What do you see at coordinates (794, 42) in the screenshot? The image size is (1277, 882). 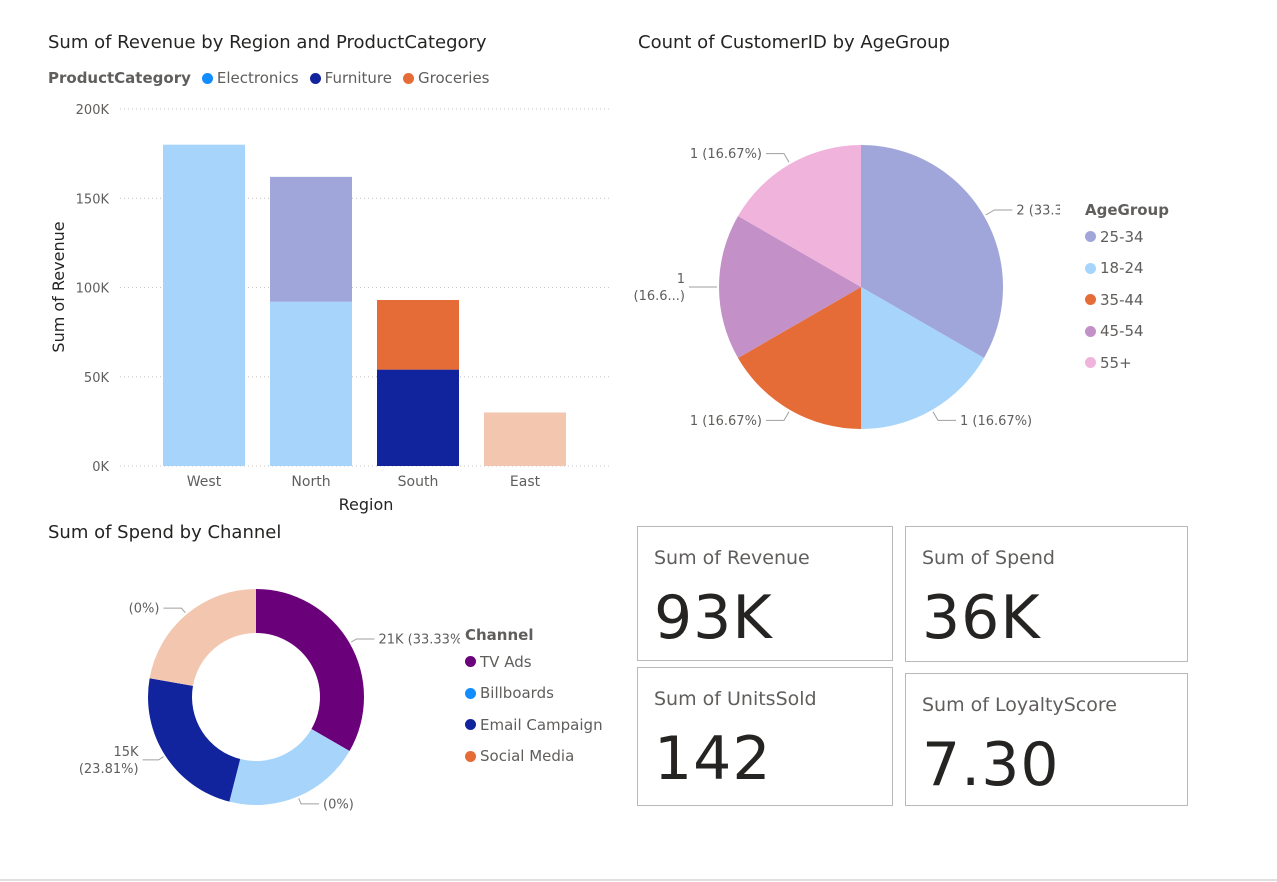 I see `pie-chart-title: Count of CustomerID by AgeGroup` at bounding box center [794, 42].